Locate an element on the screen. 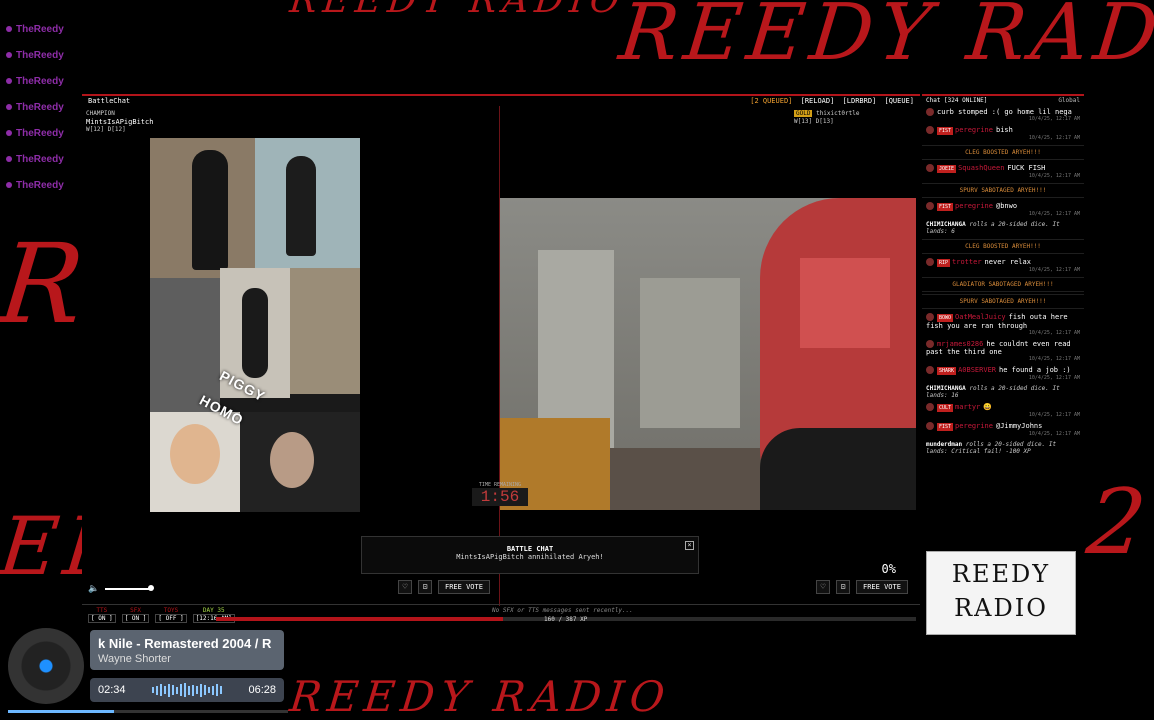  champion-image: PIGGY HOMO is located at coordinates (255, 325).